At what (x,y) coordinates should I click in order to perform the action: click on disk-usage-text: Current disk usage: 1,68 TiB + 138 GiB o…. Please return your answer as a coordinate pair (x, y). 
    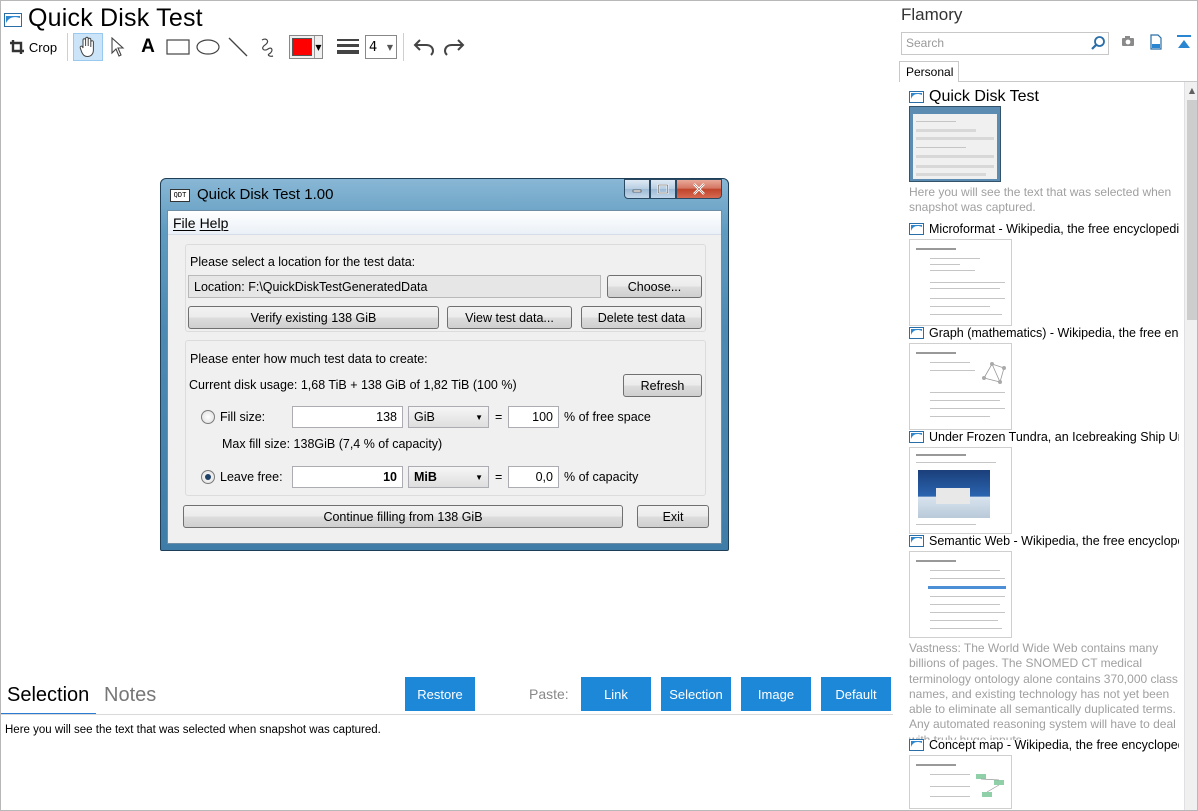
    Looking at the image, I should click on (353, 385).